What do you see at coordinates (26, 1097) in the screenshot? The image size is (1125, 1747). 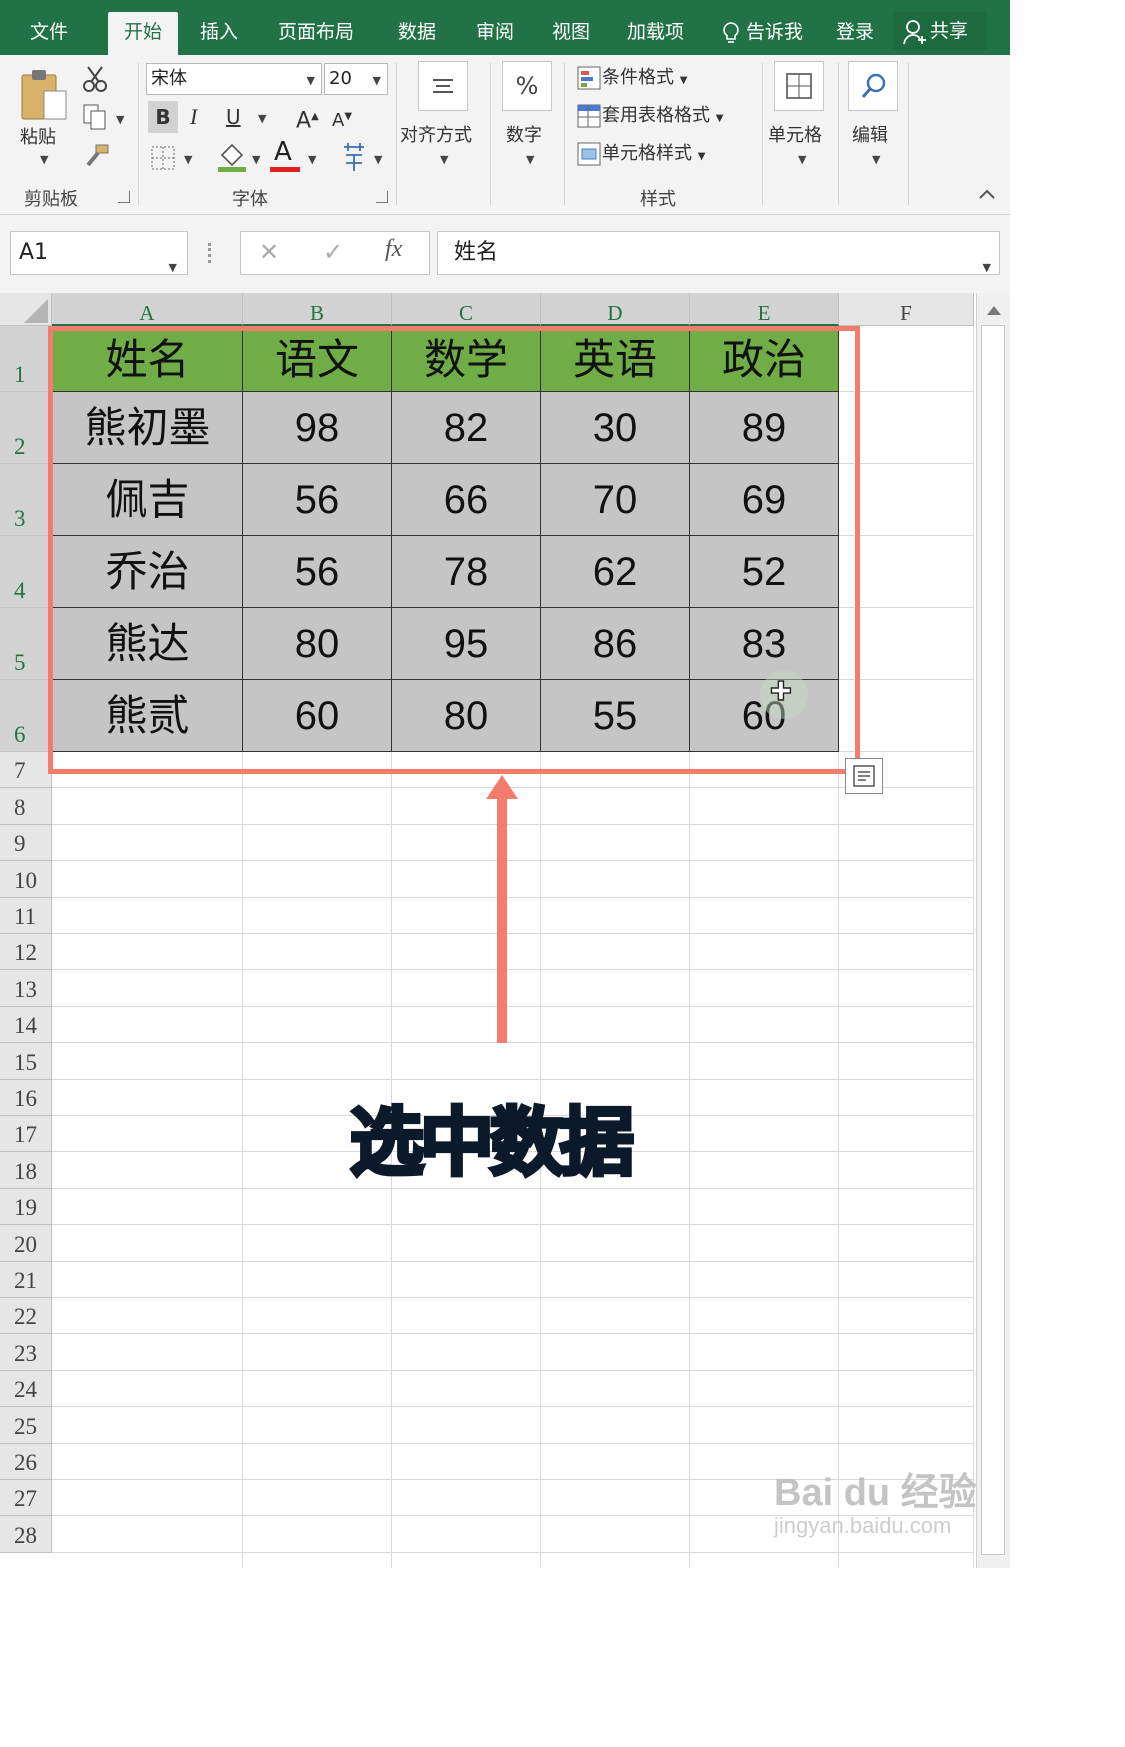 I see `row-header-16: 16` at bounding box center [26, 1097].